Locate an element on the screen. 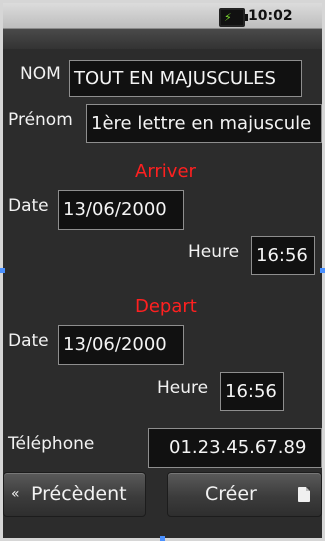 The image size is (325, 541). nom-label: NOM is located at coordinates (40, 74).